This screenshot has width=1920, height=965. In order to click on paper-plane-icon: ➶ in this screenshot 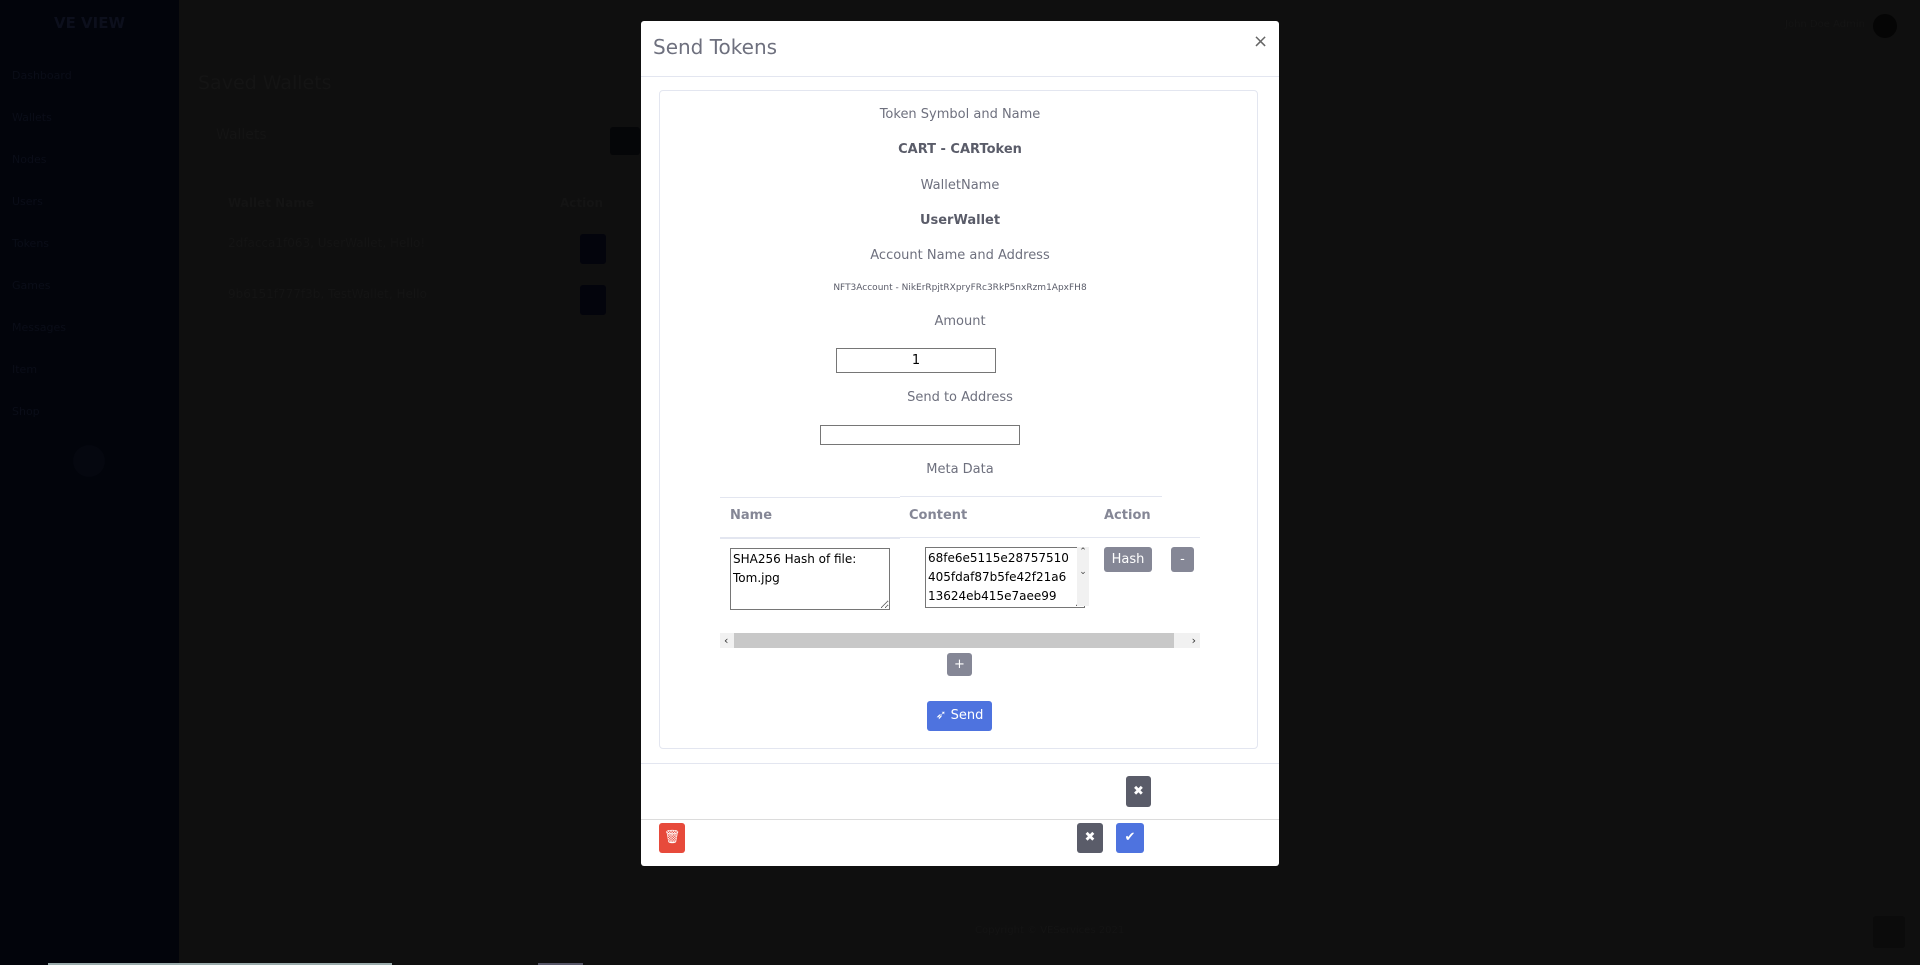, I will do `click(941, 715)`.